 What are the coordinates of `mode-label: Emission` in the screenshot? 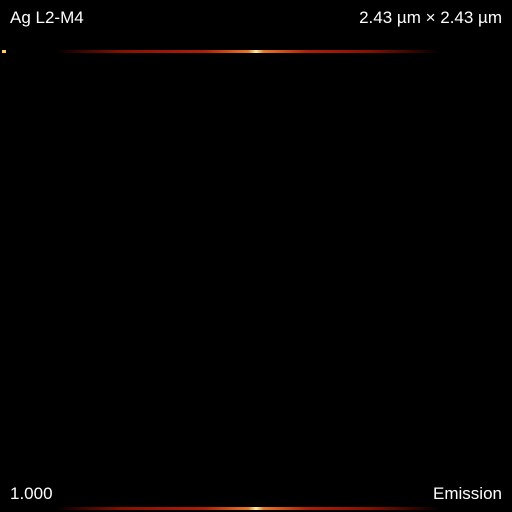 It's located at (467, 493).